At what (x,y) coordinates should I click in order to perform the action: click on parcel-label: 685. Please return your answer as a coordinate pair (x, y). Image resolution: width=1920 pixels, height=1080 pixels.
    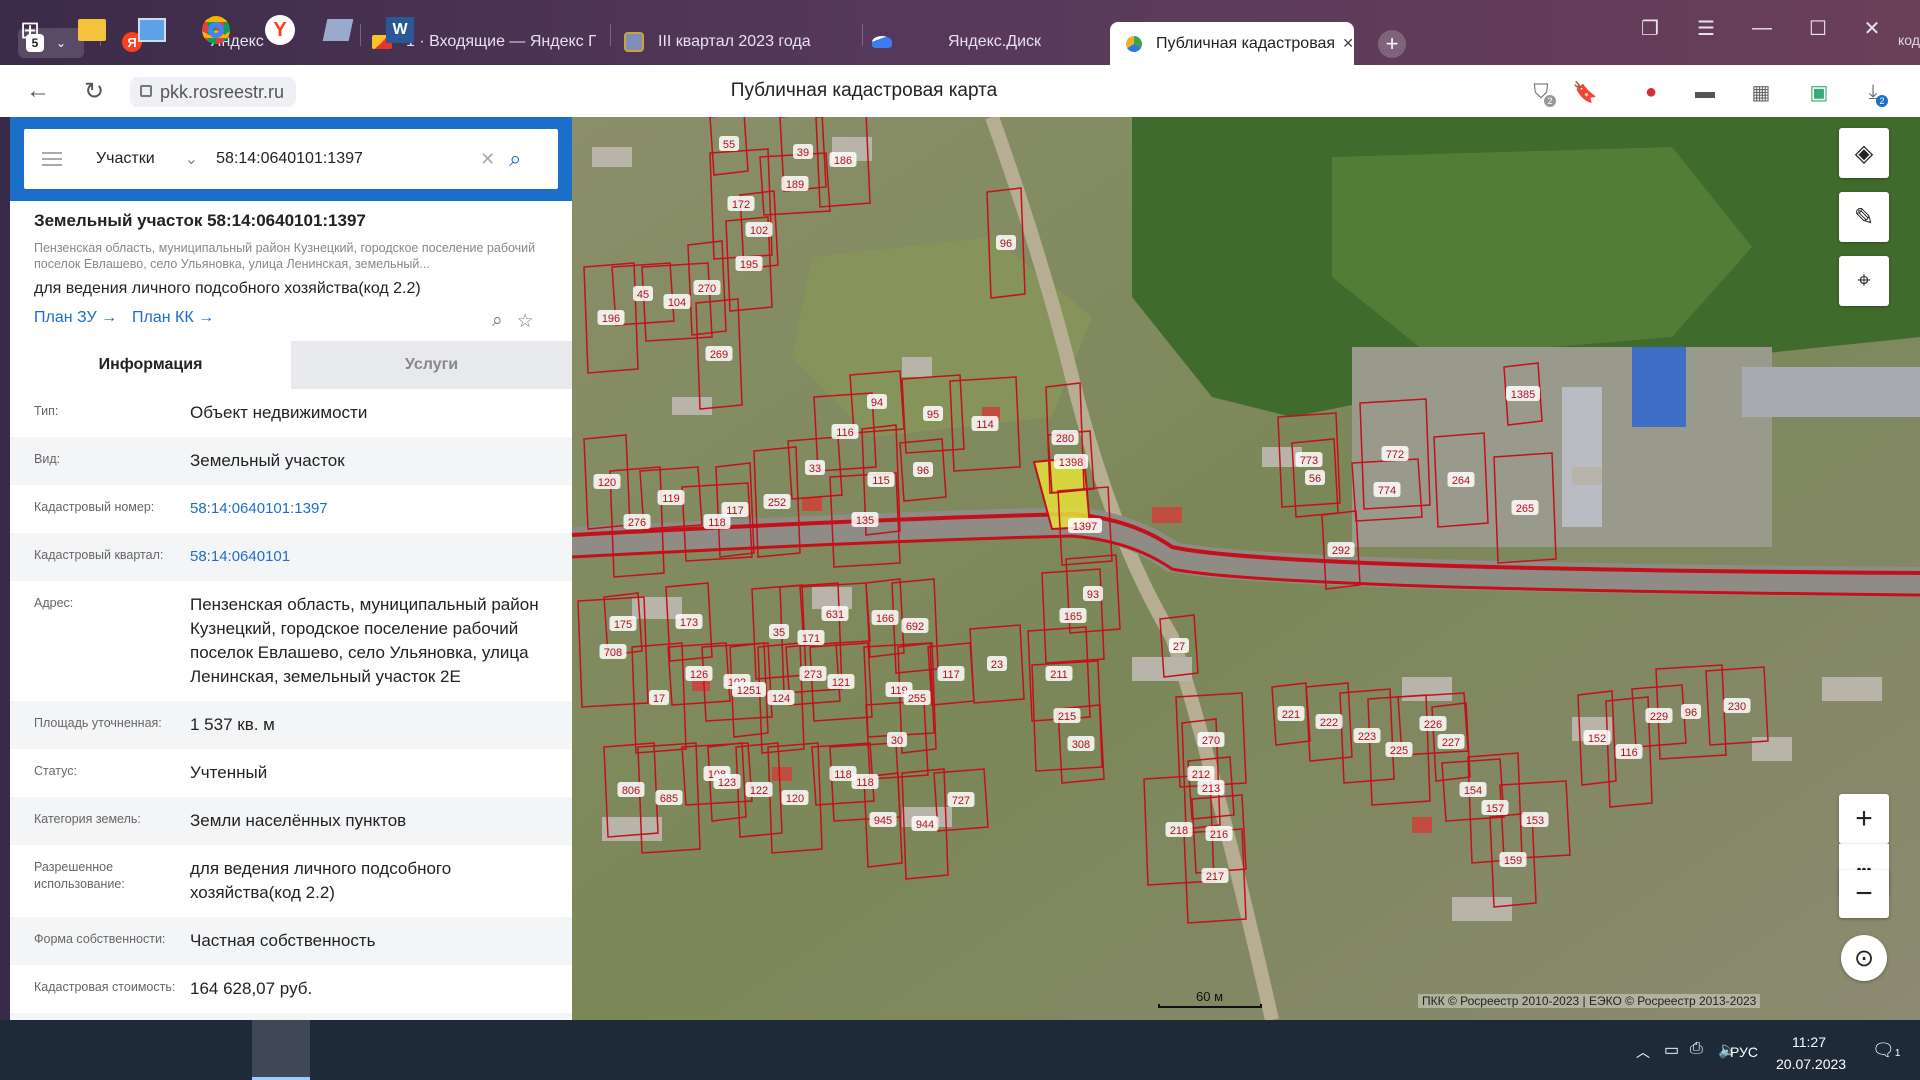
    Looking at the image, I should click on (669, 797).